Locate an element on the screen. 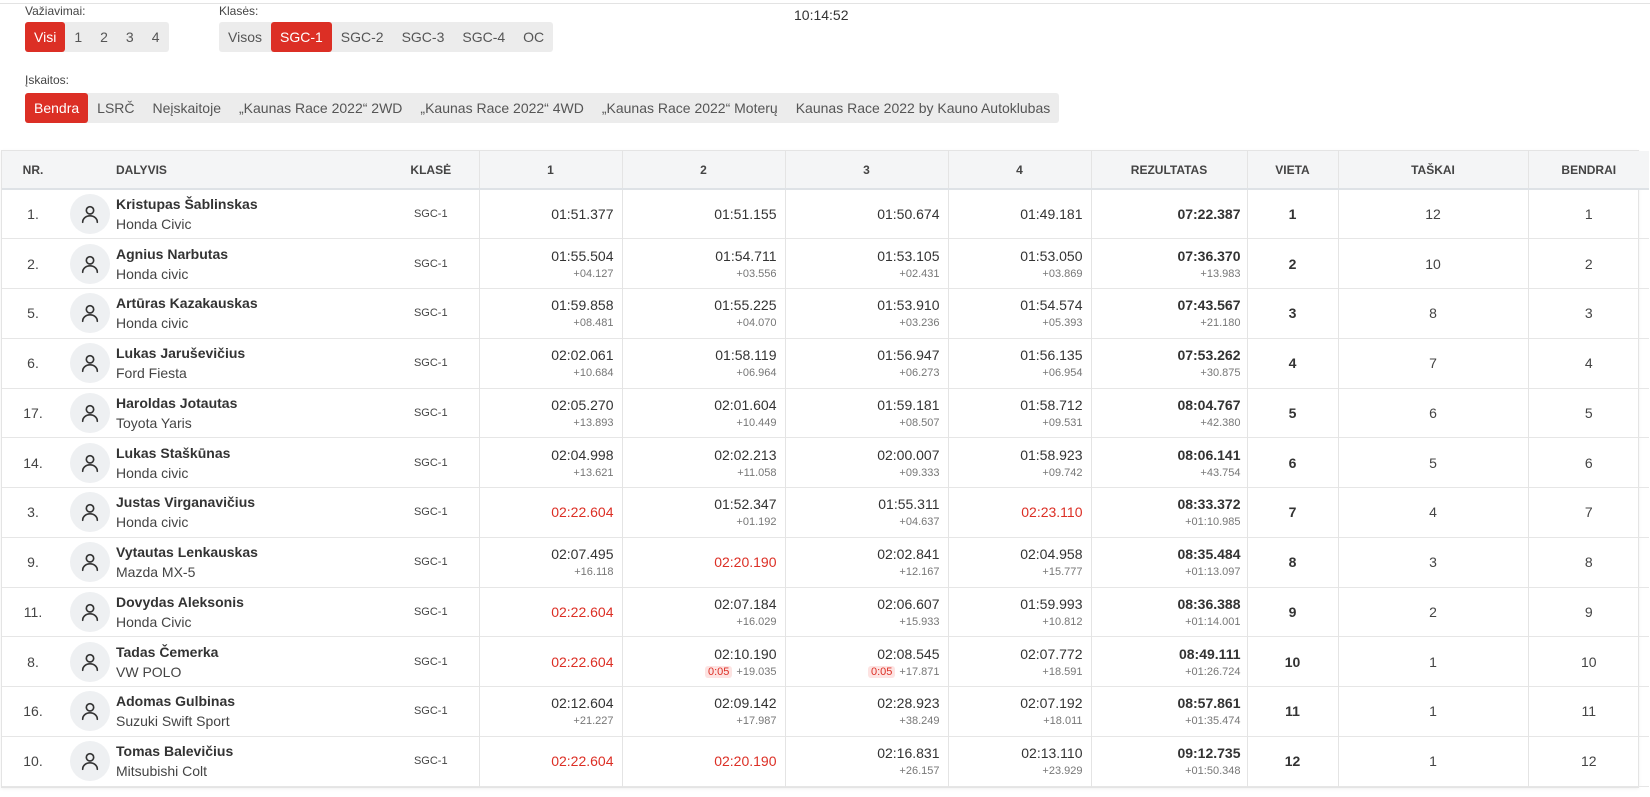 This screenshot has width=1650, height=797. standings-filter-button: LSRČ is located at coordinates (115, 108).